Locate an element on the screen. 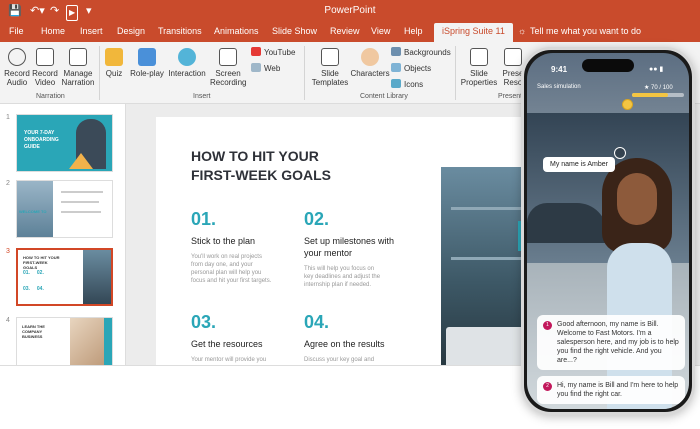 This screenshot has width=700, height=429. thumbnail-title: LEARN THE COMPANY BUSINESS is located at coordinates (33, 331).